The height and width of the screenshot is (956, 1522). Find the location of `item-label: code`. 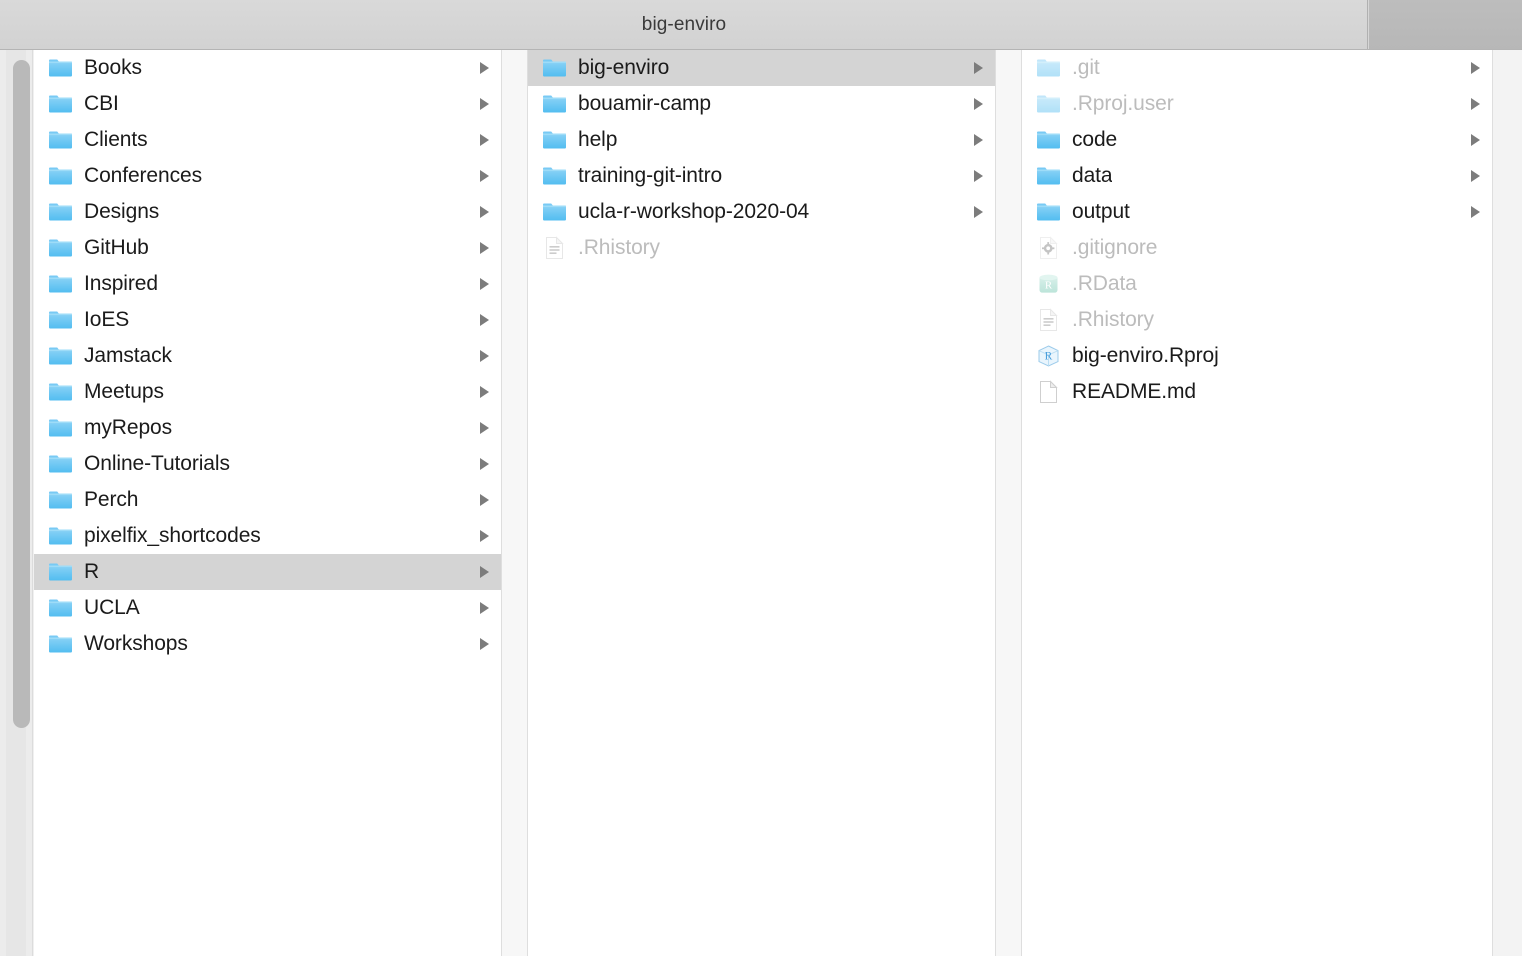

item-label: code is located at coordinates (1095, 139).